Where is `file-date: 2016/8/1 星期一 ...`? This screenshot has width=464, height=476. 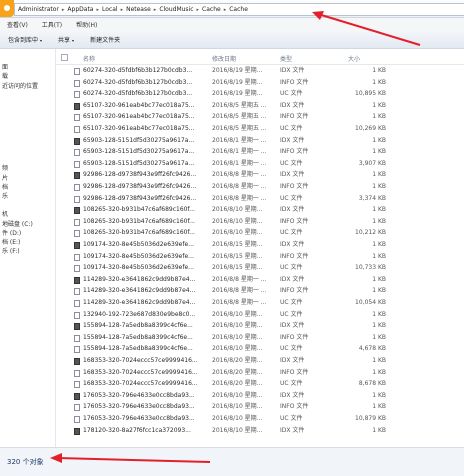
file-date: 2016/8/1 星期一 ... is located at coordinates (239, 140).